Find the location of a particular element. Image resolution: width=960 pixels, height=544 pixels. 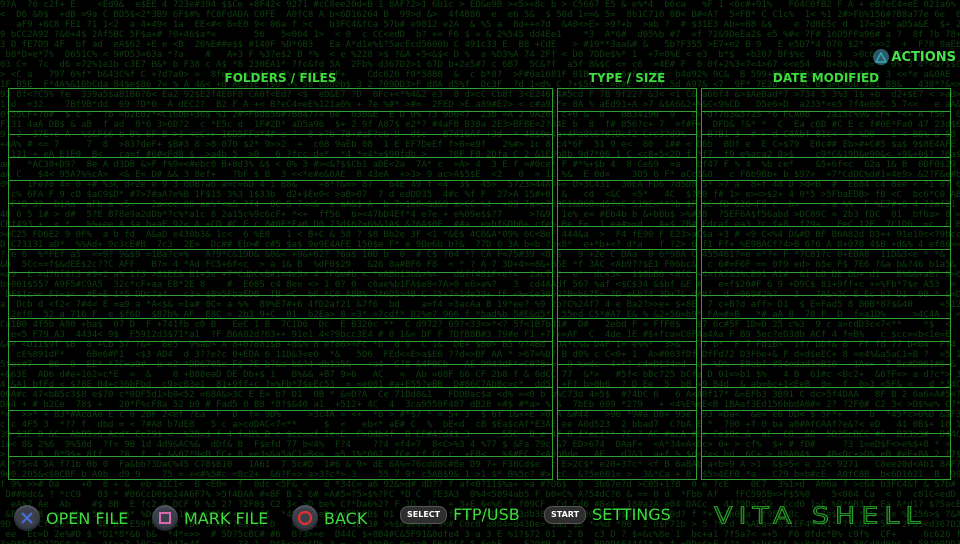

ftp-usb-button: SELECT FTP/USB is located at coordinates (460, 514).